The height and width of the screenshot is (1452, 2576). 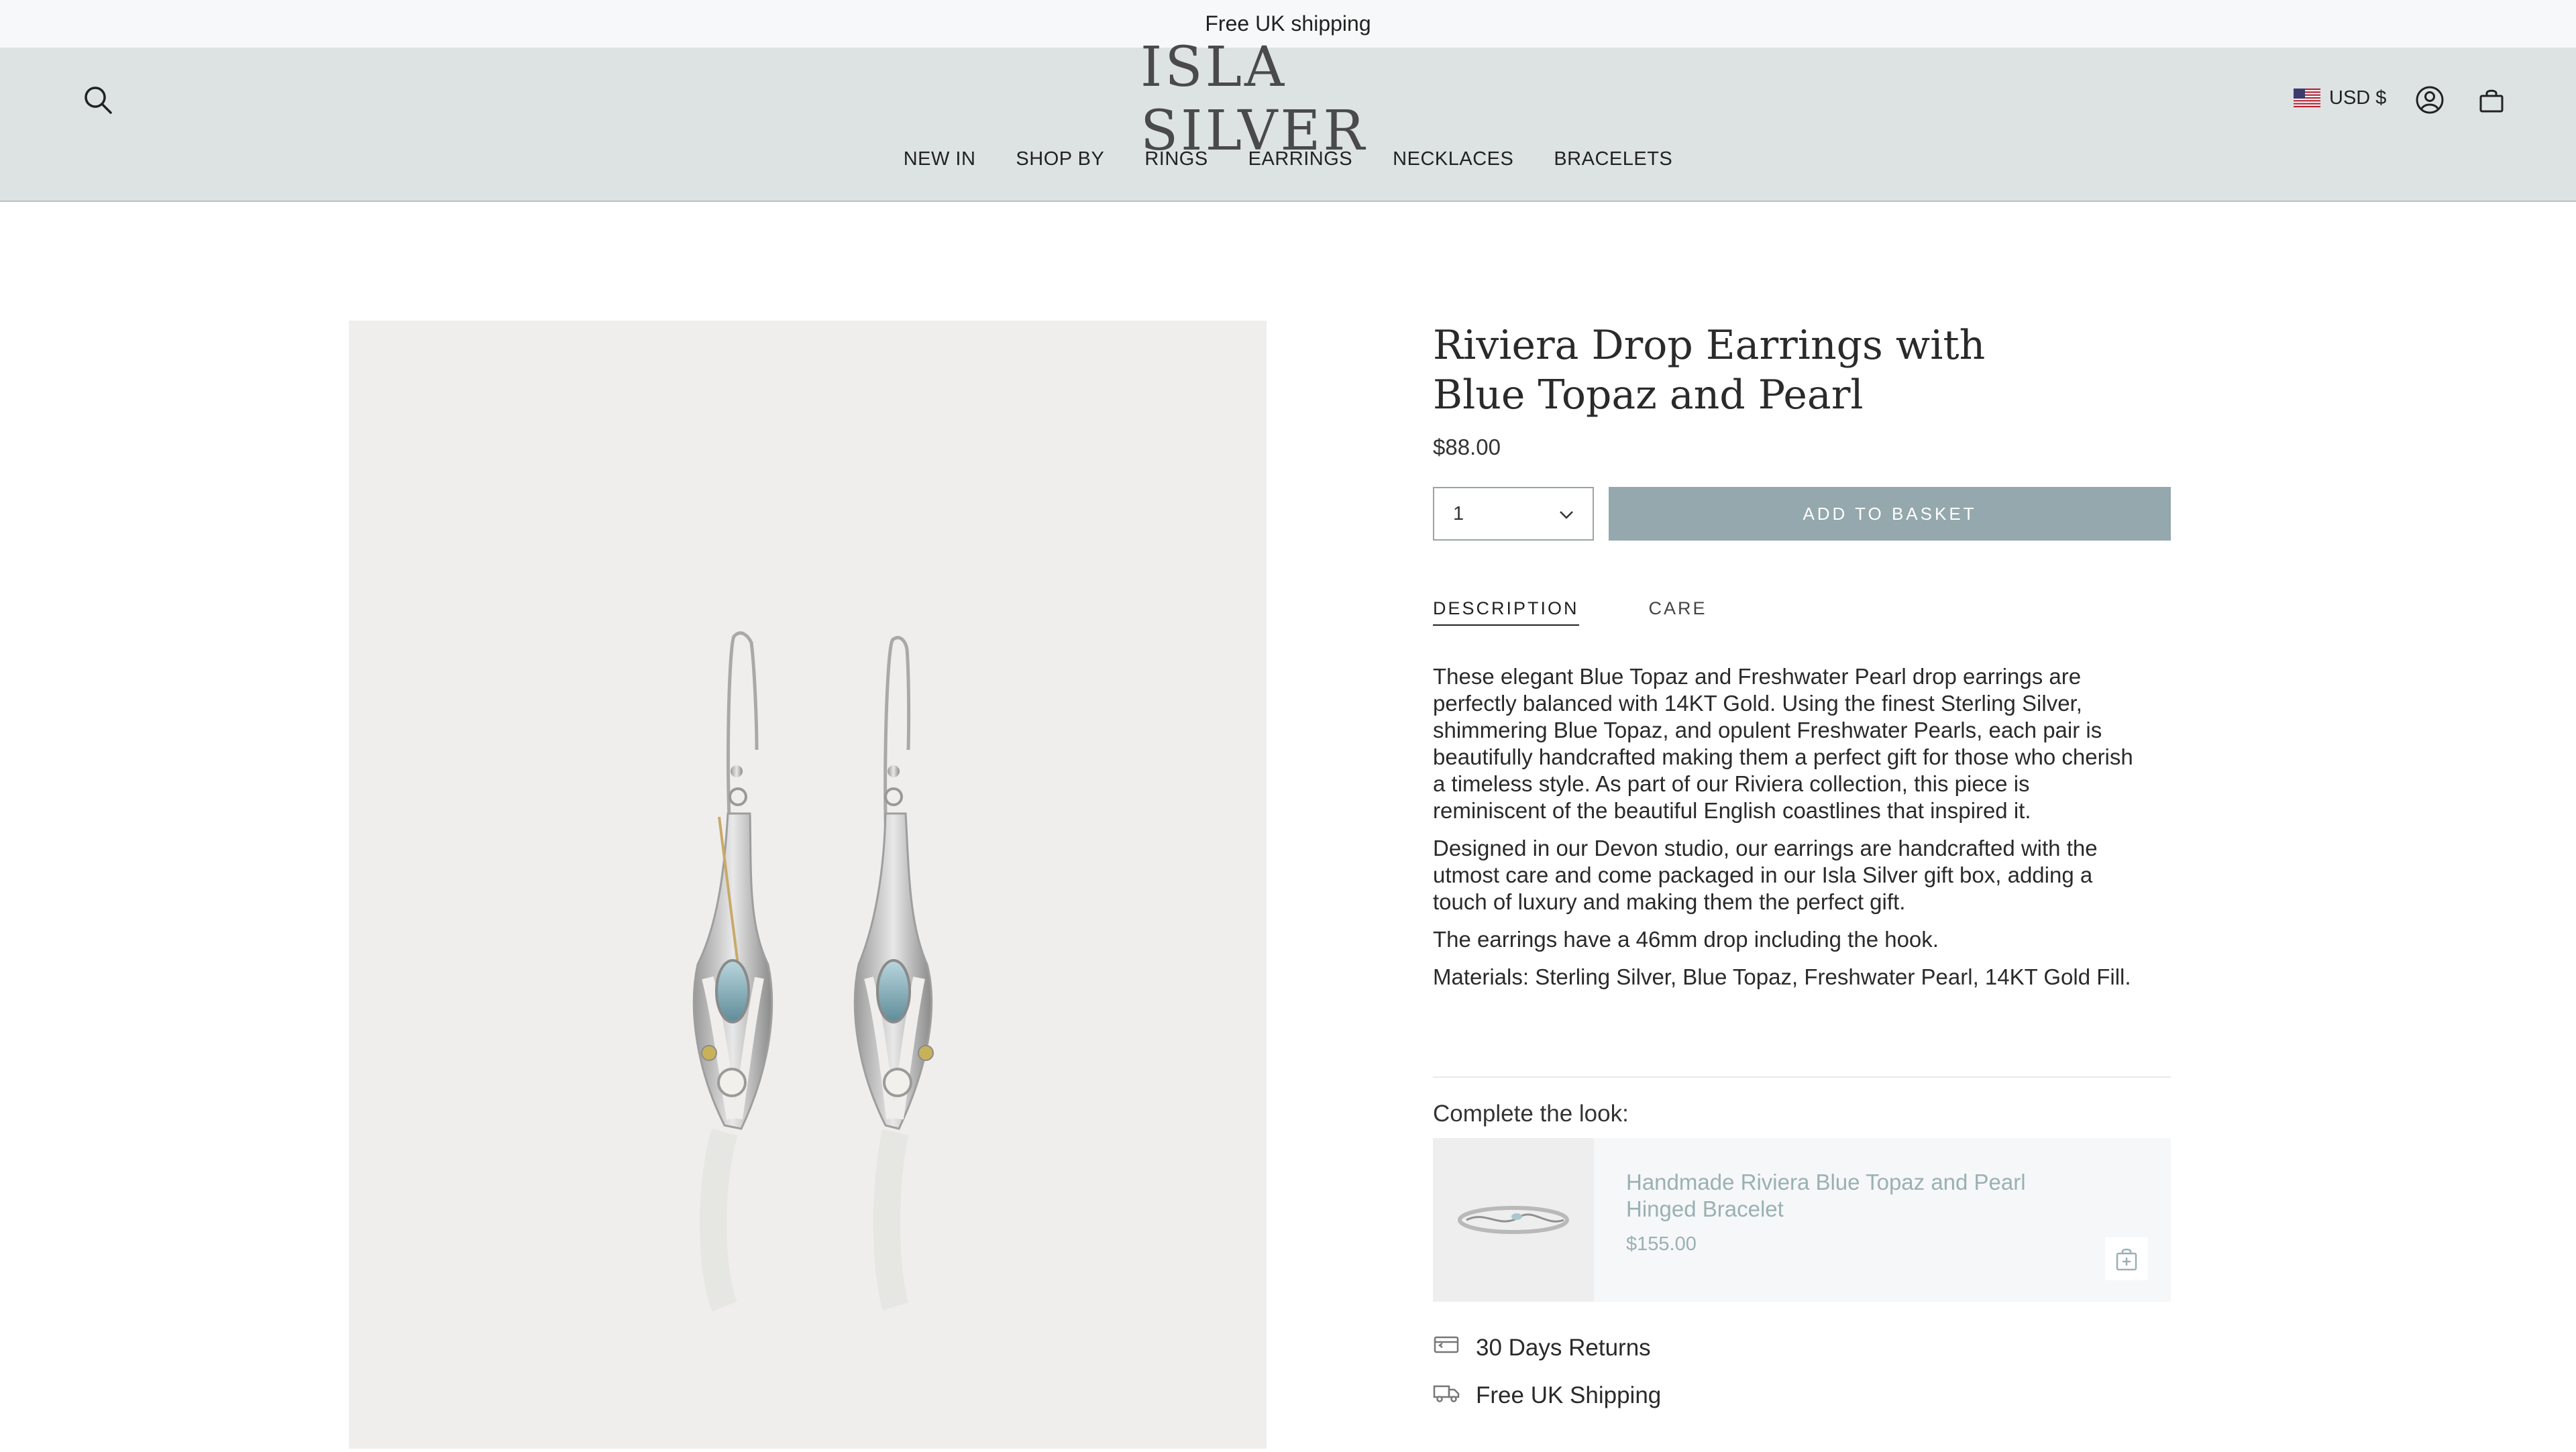 What do you see at coordinates (1661, 1244) in the screenshot?
I see `look-product-price: $155.00` at bounding box center [1661, 1244].